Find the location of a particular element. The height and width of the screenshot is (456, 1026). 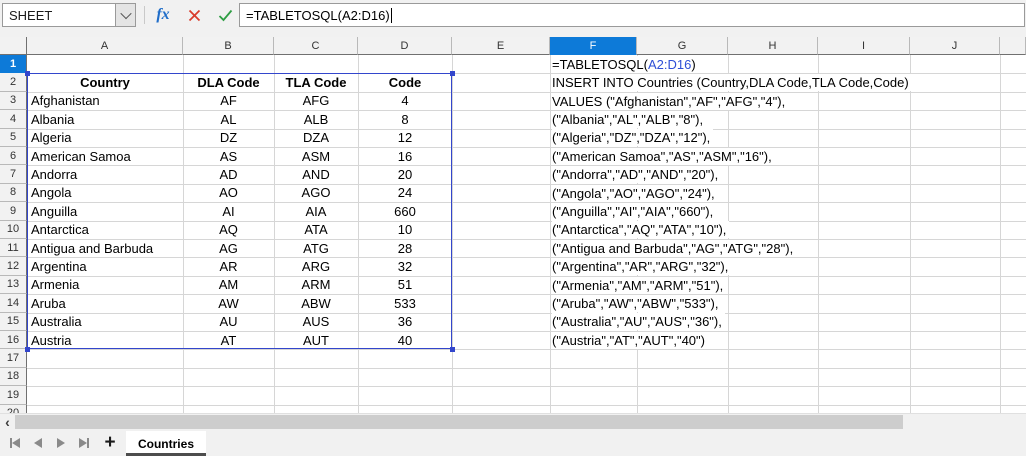

data-cell: ATG is located at coordinates (316, 248).